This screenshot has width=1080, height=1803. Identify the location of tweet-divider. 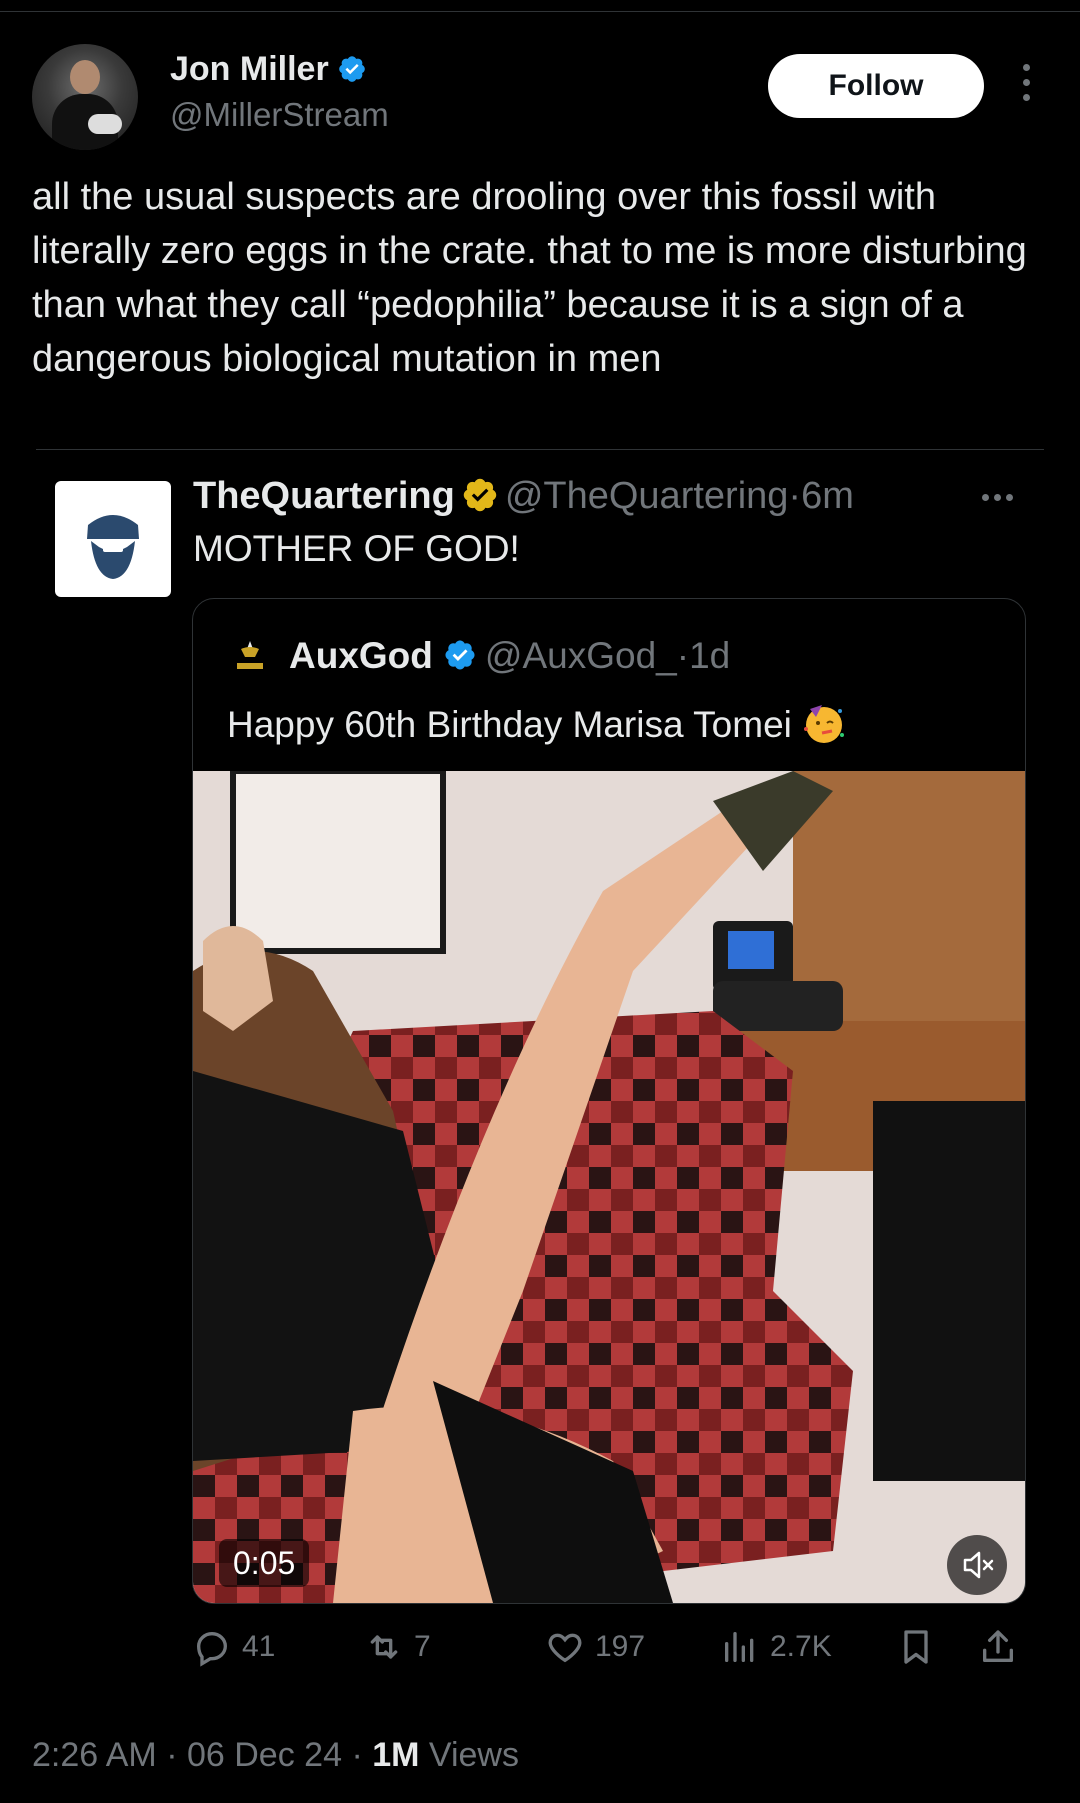
(540, 449).